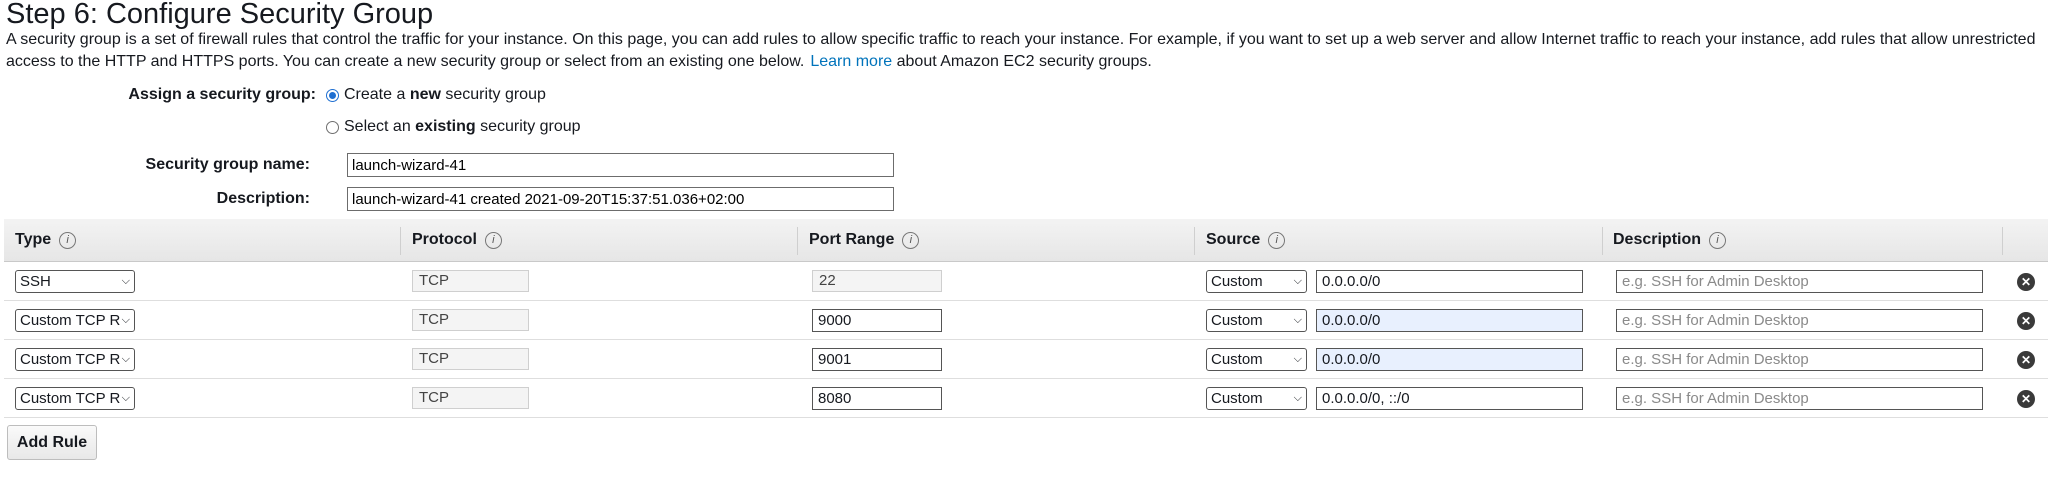 Image resolution: width=2048 pixels, height=477 pixels. Describe the element at coordinates (1246, 240) in the screenshot. I see `header-source: Source i` at that location.